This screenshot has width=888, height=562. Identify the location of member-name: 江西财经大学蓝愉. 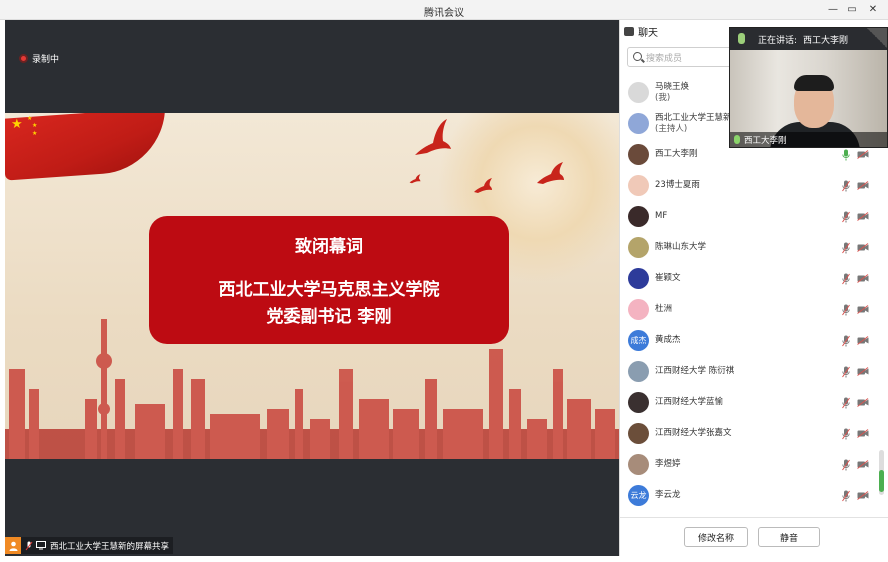
(689, 402).